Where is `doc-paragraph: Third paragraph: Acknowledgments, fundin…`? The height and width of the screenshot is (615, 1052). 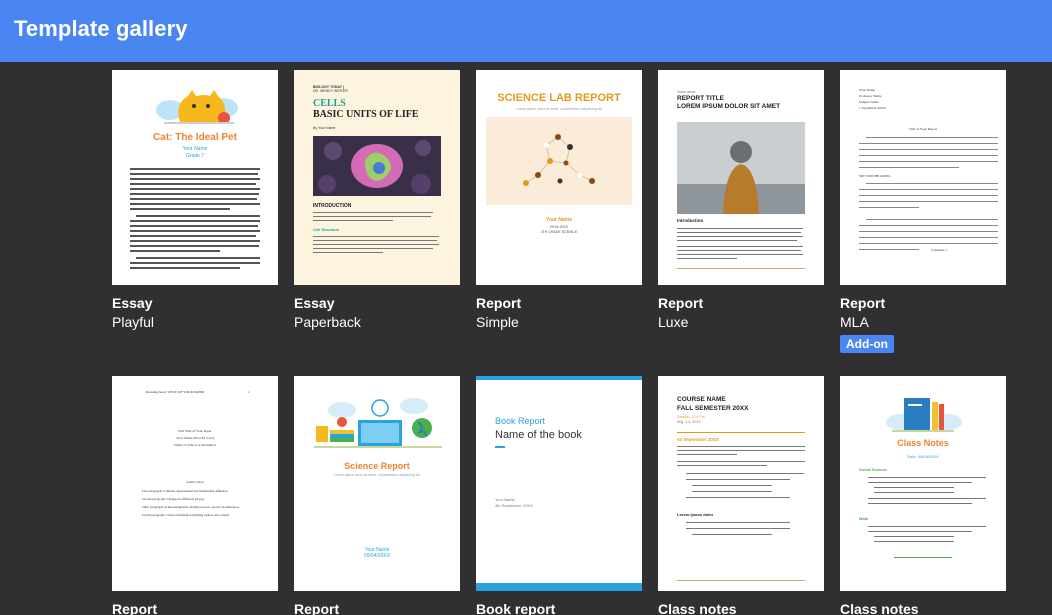
doc-paragraph: Third paragraph: Acknowledgments, fundin… is located at coordinates (191, 507).